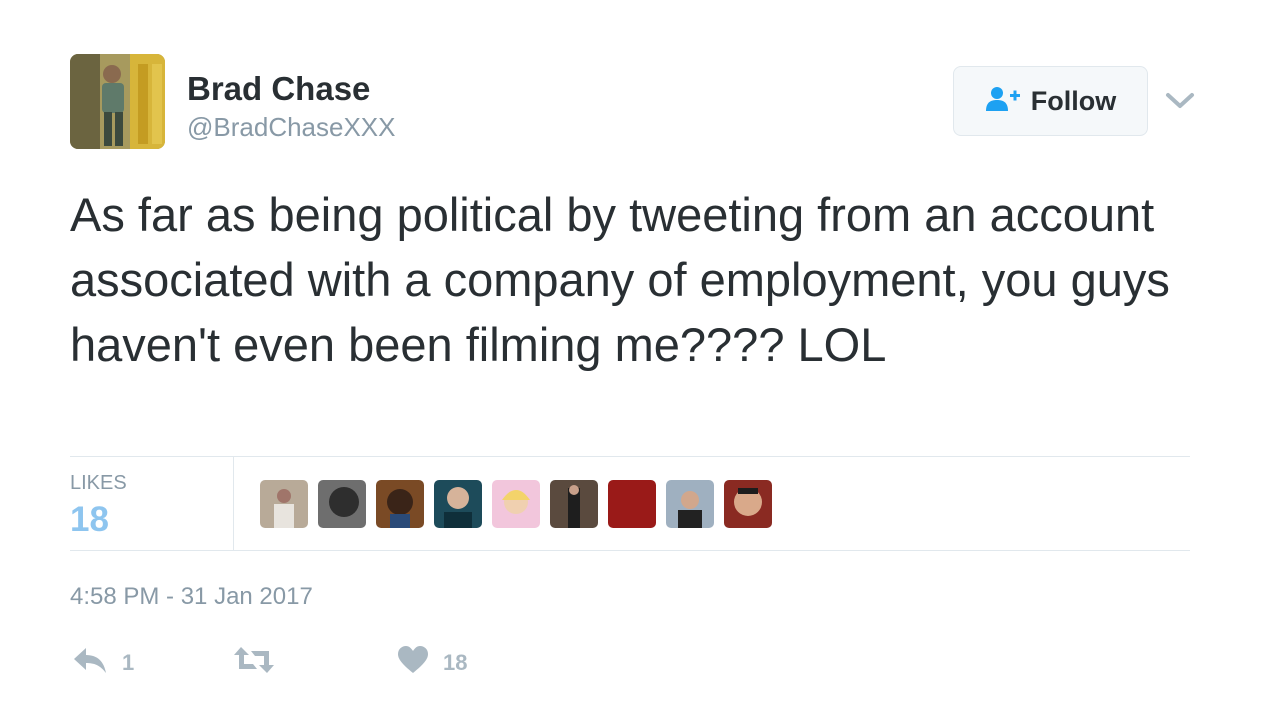  Describe the element at coordinates (89, 520) in the screenshot. I see `likes-count: 18` at that location.